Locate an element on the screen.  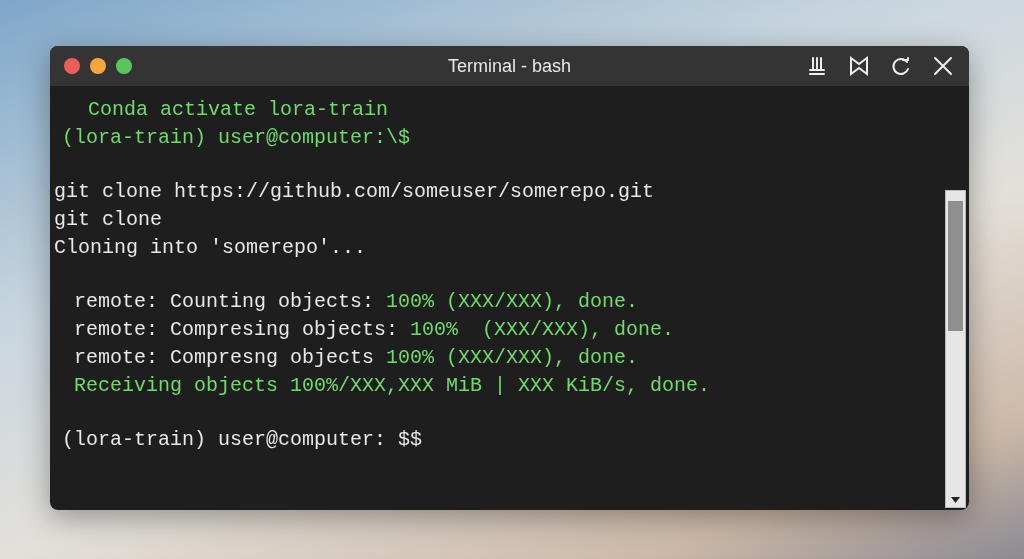
terminal-text: (lora-train) user@computer:\$ is located at coordinates (236, 138).